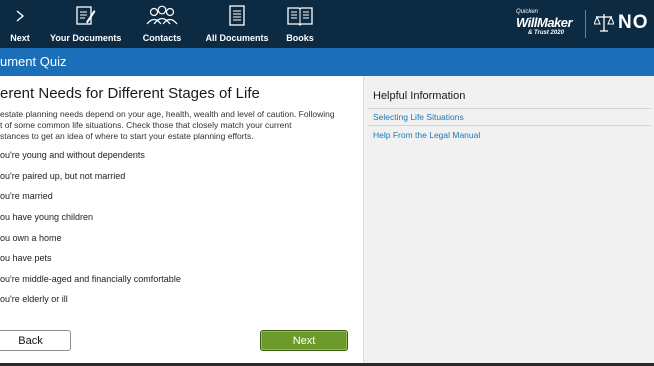 This screenshot has height=366, width=654. Describe the element at coordinates (544, 22) in the screenshot. I see `willmaker-logo: Quicken WillMaker & Trust 2020` at that location.